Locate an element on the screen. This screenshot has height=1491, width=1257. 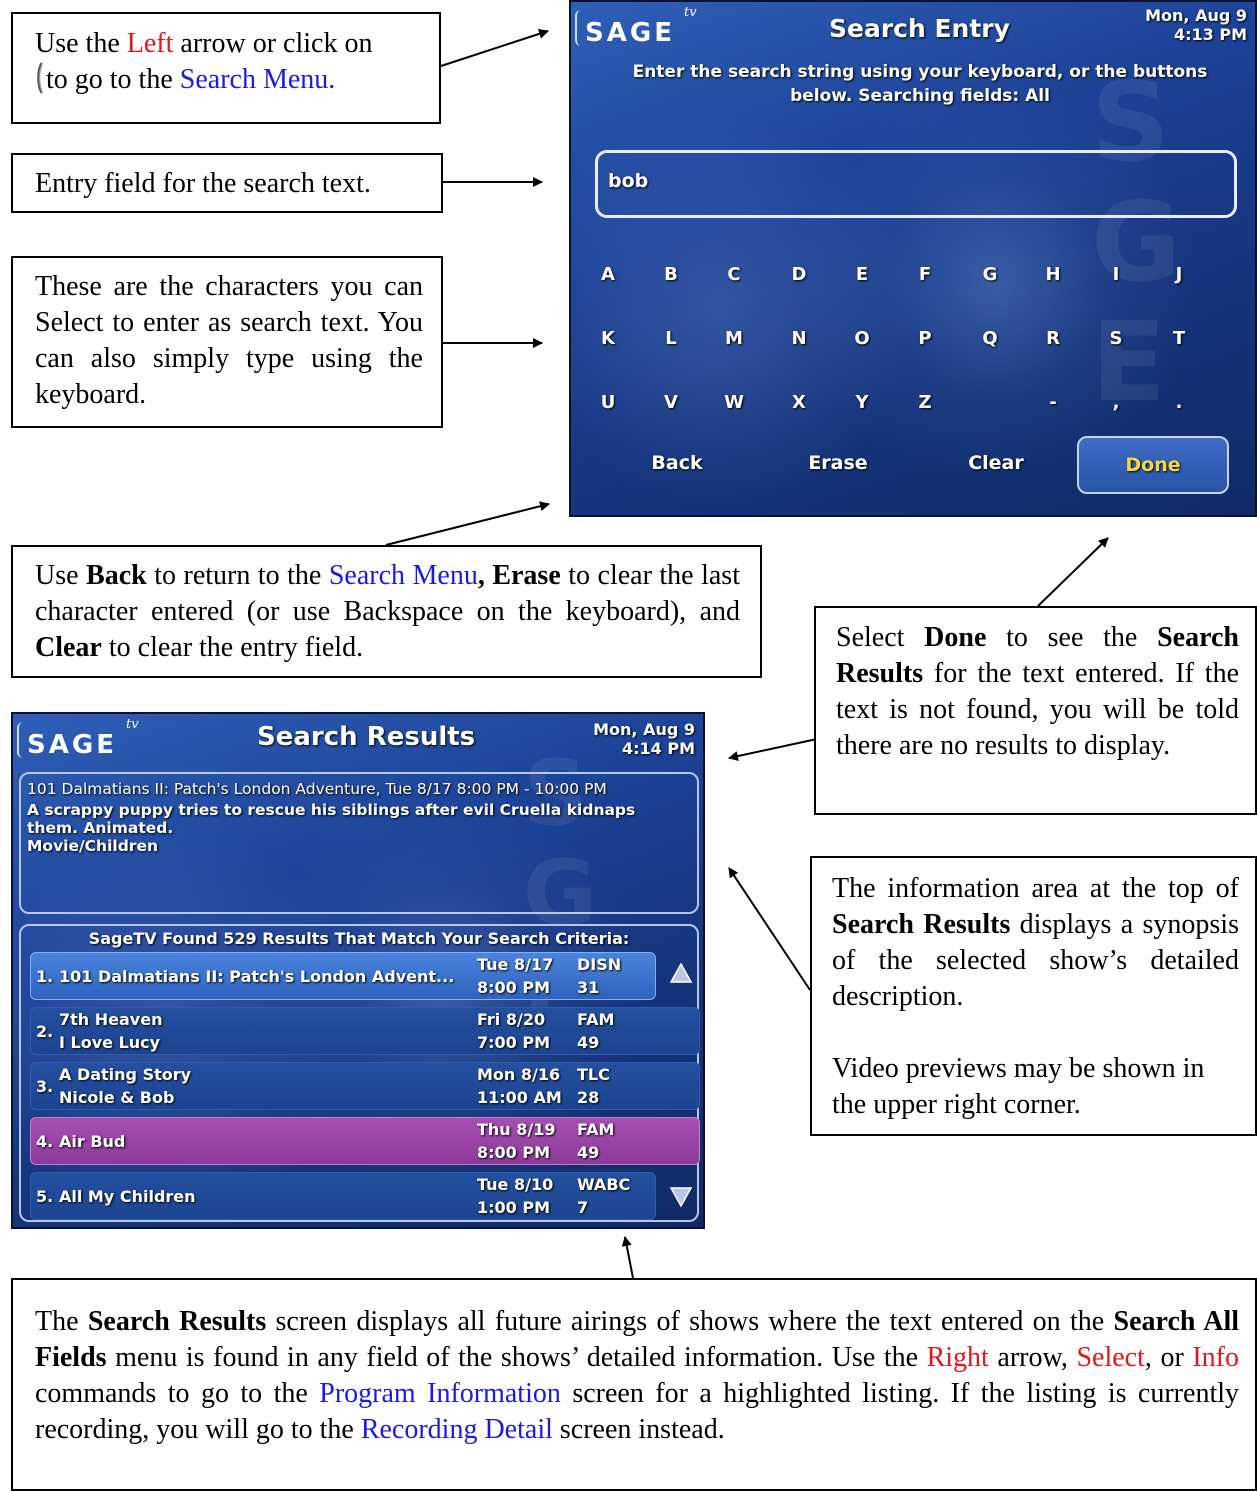
arrow-to-back-button is located at coordinates (494, 48).